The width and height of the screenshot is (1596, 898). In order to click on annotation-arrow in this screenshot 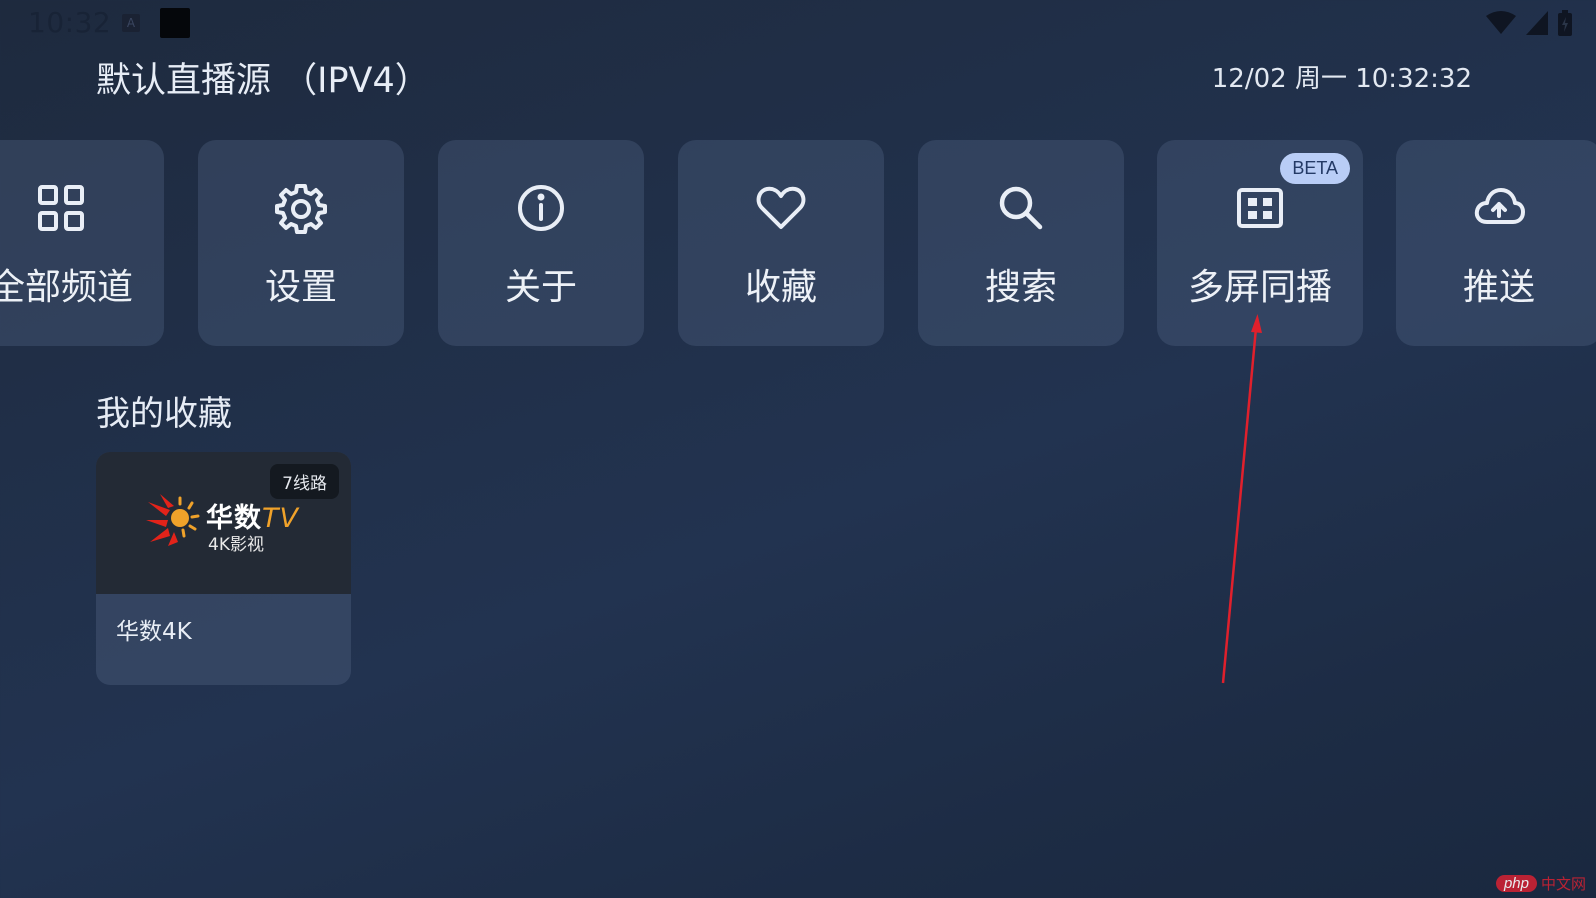, I will do `click(1241, 499)`.